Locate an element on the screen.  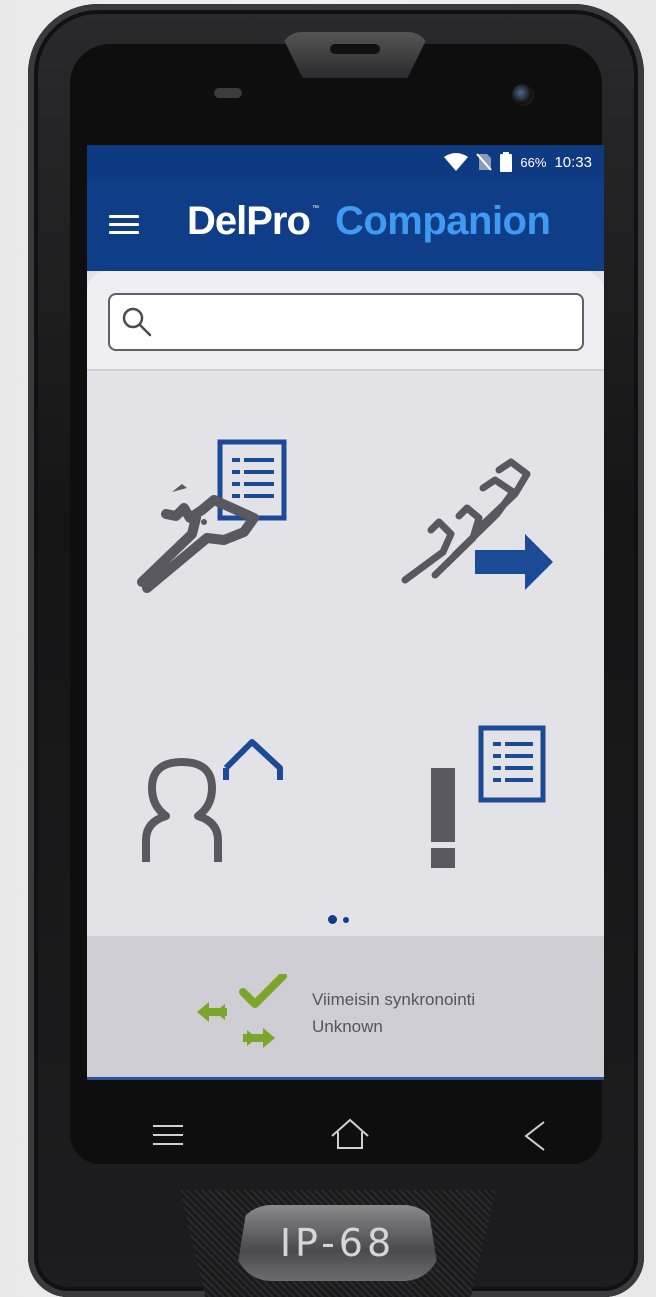
page-dot-active is located at coordinates (332, 919).